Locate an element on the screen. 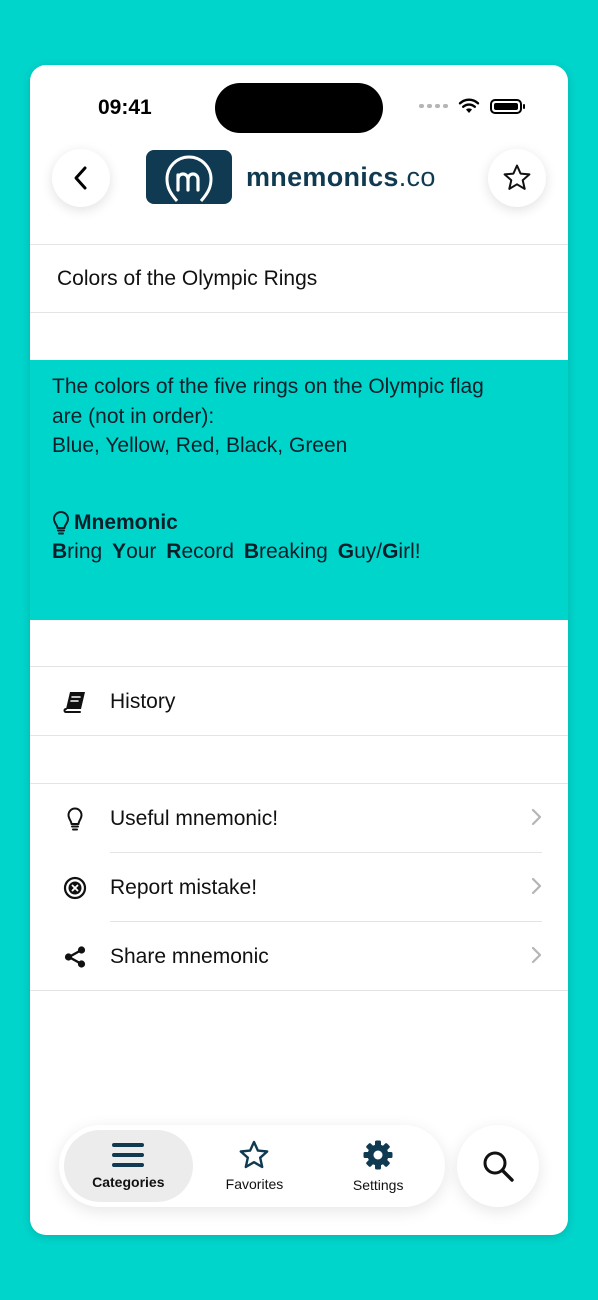 This screenshot has height=1300, width=598. mnemonic-word-rest: ecord is located at coordinates (207, 551).